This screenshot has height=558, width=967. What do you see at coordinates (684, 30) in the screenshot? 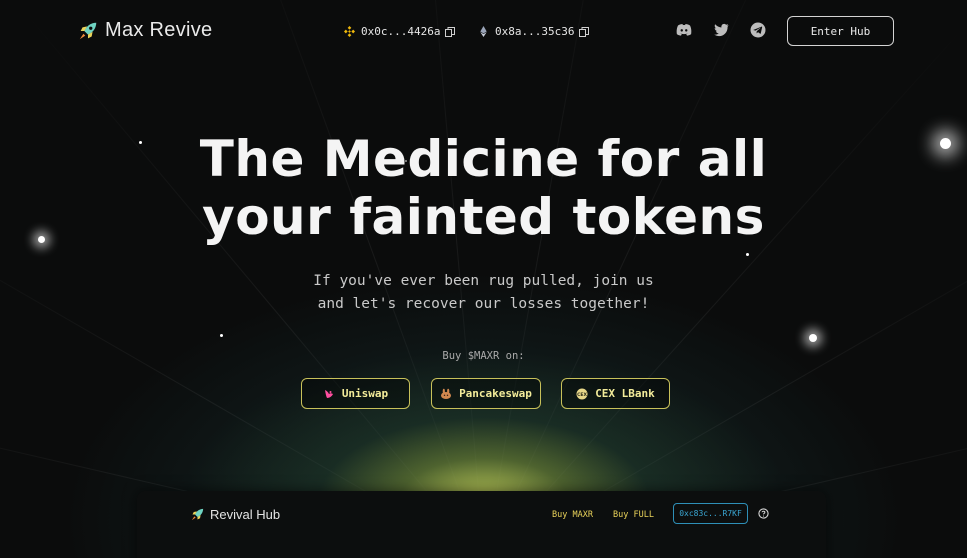
I see `discord-icon` at bounding box center [684, 30].